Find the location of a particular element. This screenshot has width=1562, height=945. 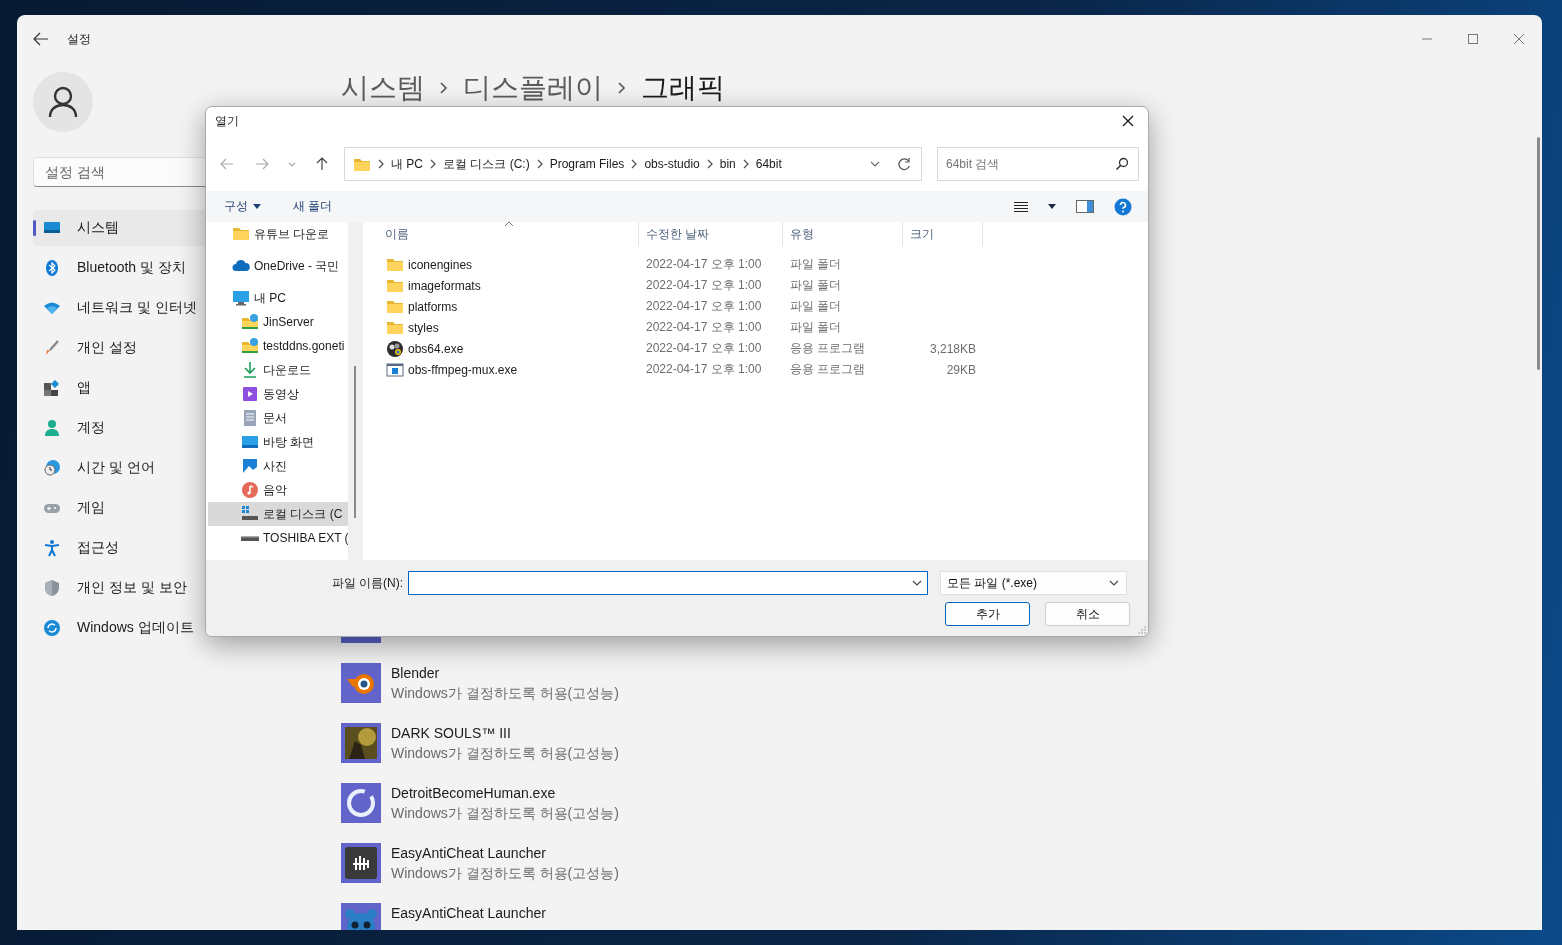

clock-icon is located at coordinates (52, 468).